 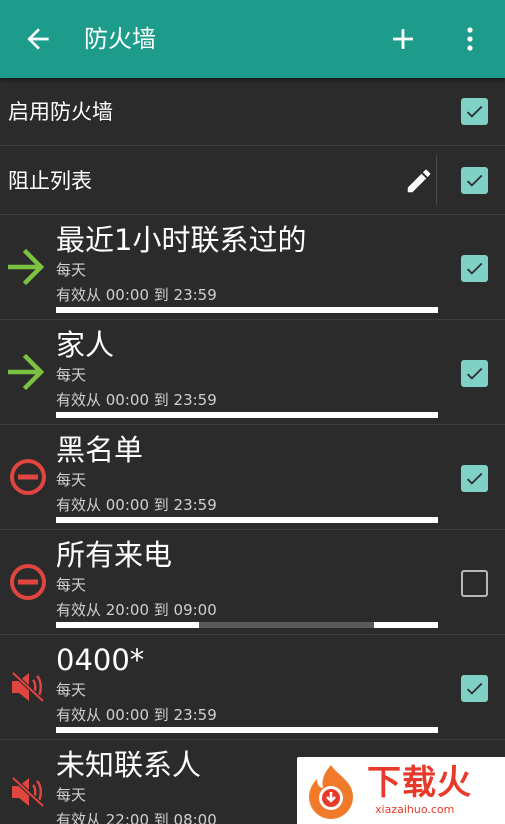 What do you see at coordinates (436, 180) in the screenshot?
I see `divider` at bounding box center [436, 180].